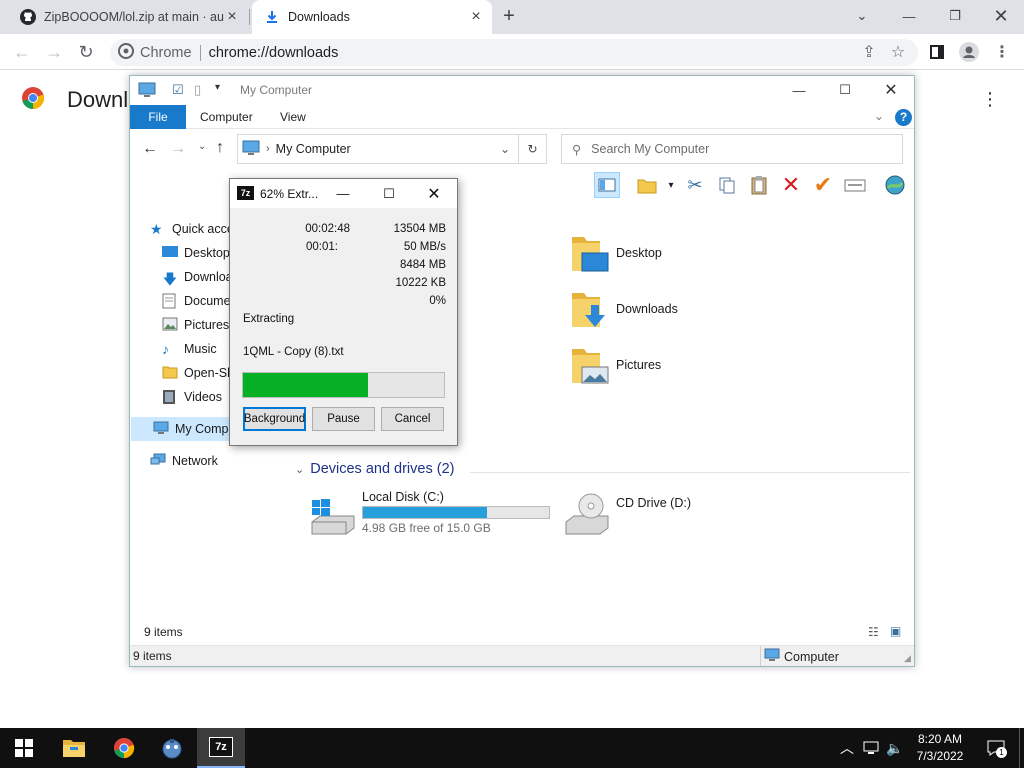  Describe the element at coordinates (226, 117) in the screenshot. I see `ribbon-tab-computer: Computer` at that location.